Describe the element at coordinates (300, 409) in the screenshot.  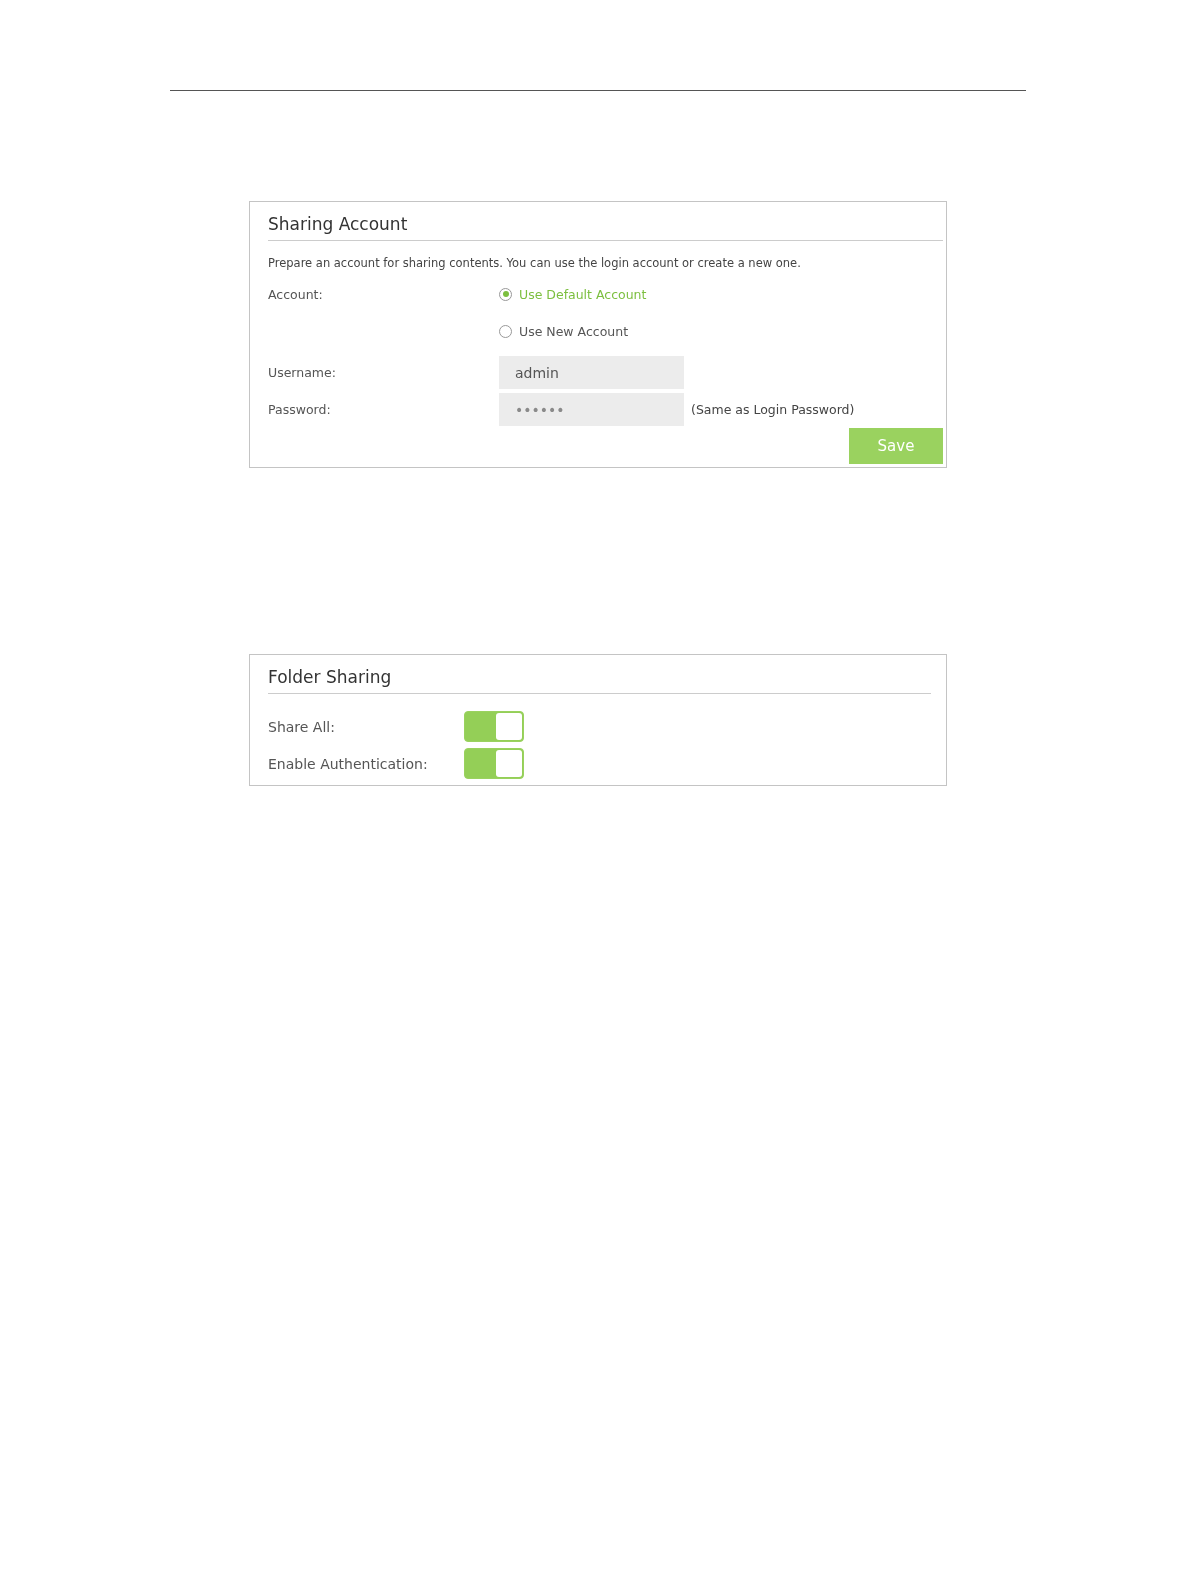
I see `password-label: Password:` at that location.